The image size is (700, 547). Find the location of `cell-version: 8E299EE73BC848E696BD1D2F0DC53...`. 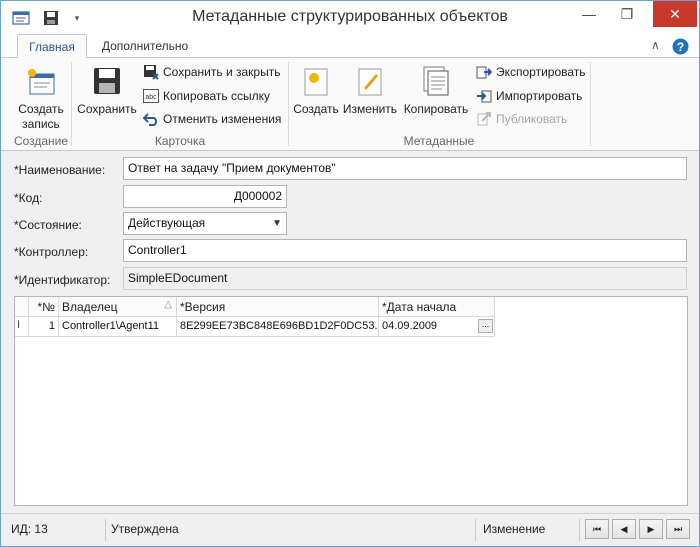

cell-version: 8E299EE73BC848E696BD1D2F0DC53... is located at coordinates (278, 327).